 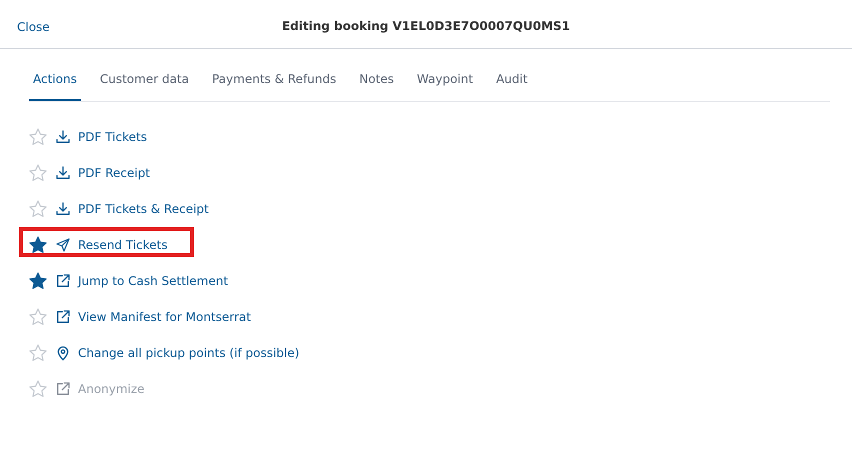 What do you see at coordinates (112, 137) in the screenshot?
I see `action-link: PDF Tickets` at bounding box center [112, 137].